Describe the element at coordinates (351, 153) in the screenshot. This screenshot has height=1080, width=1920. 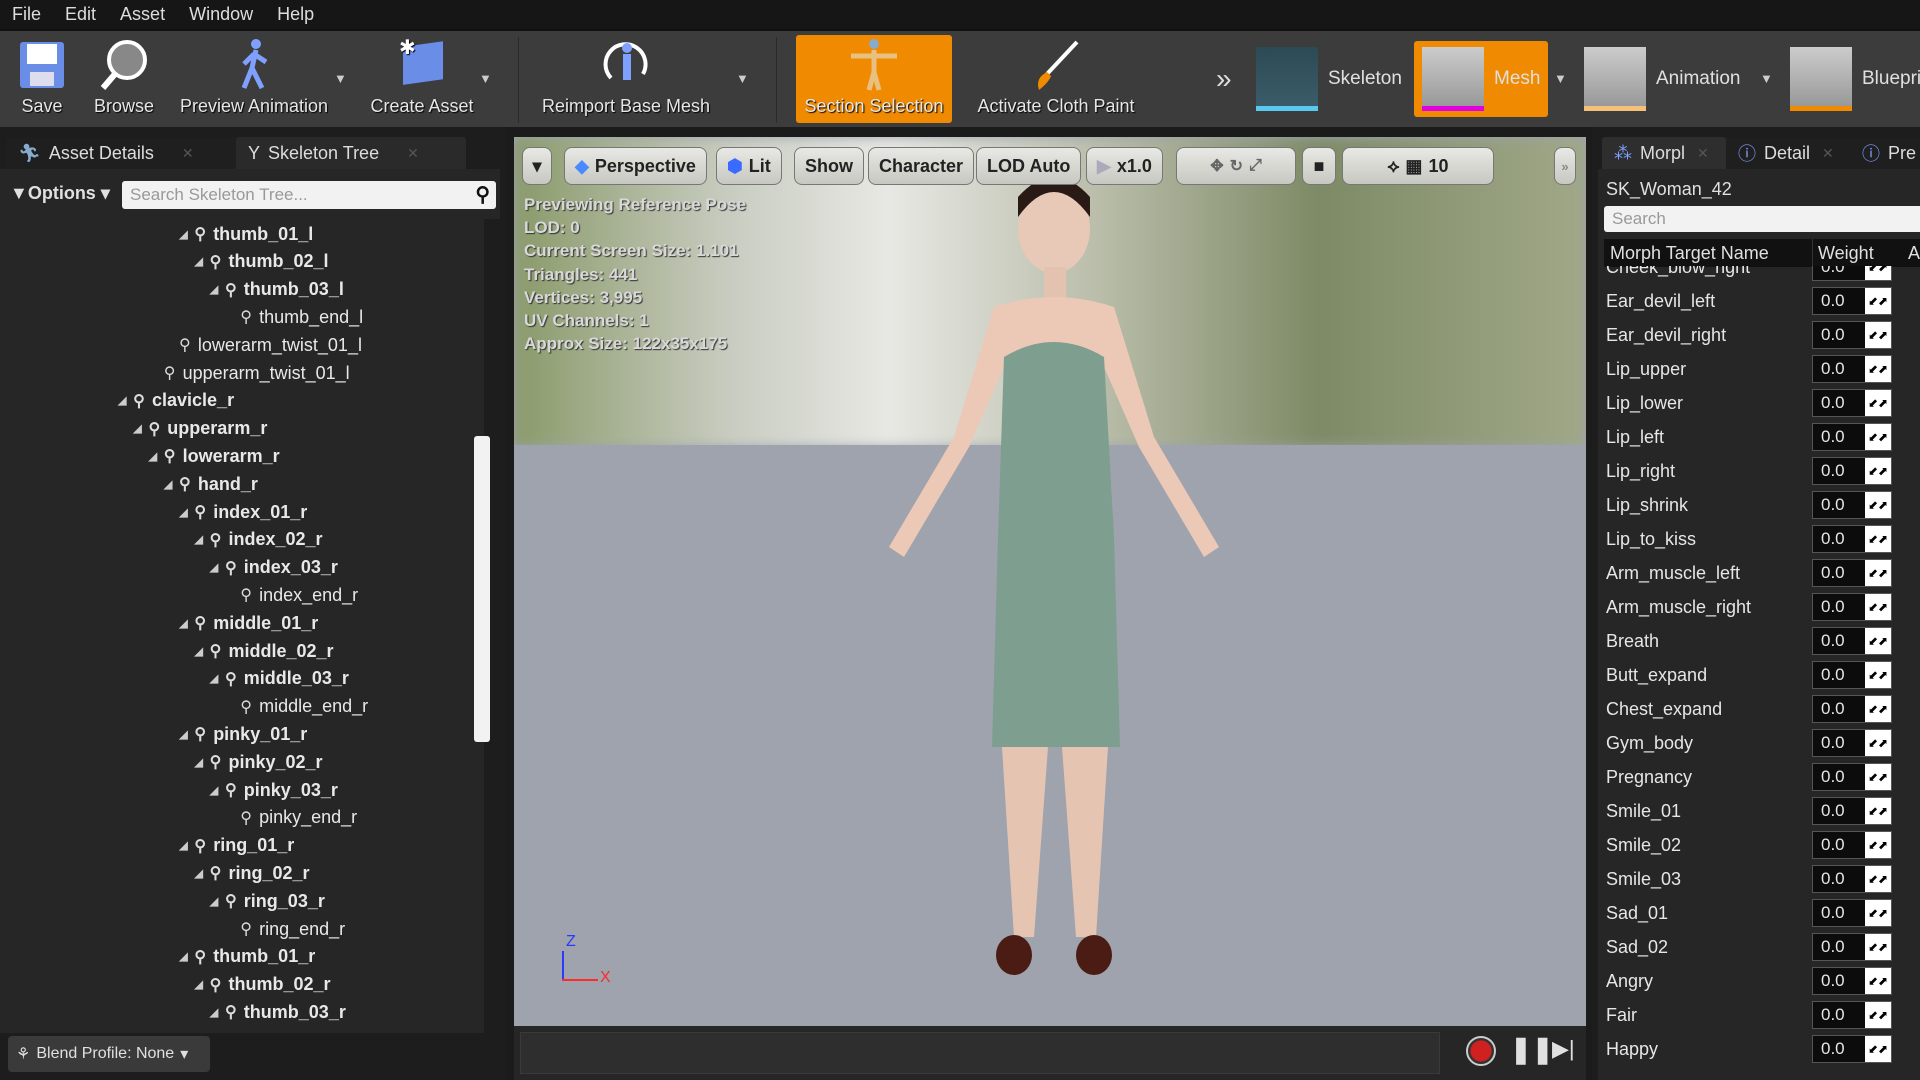
I see `tab-skeleton-tree: Y Skeleton Tree ✕` at that location.